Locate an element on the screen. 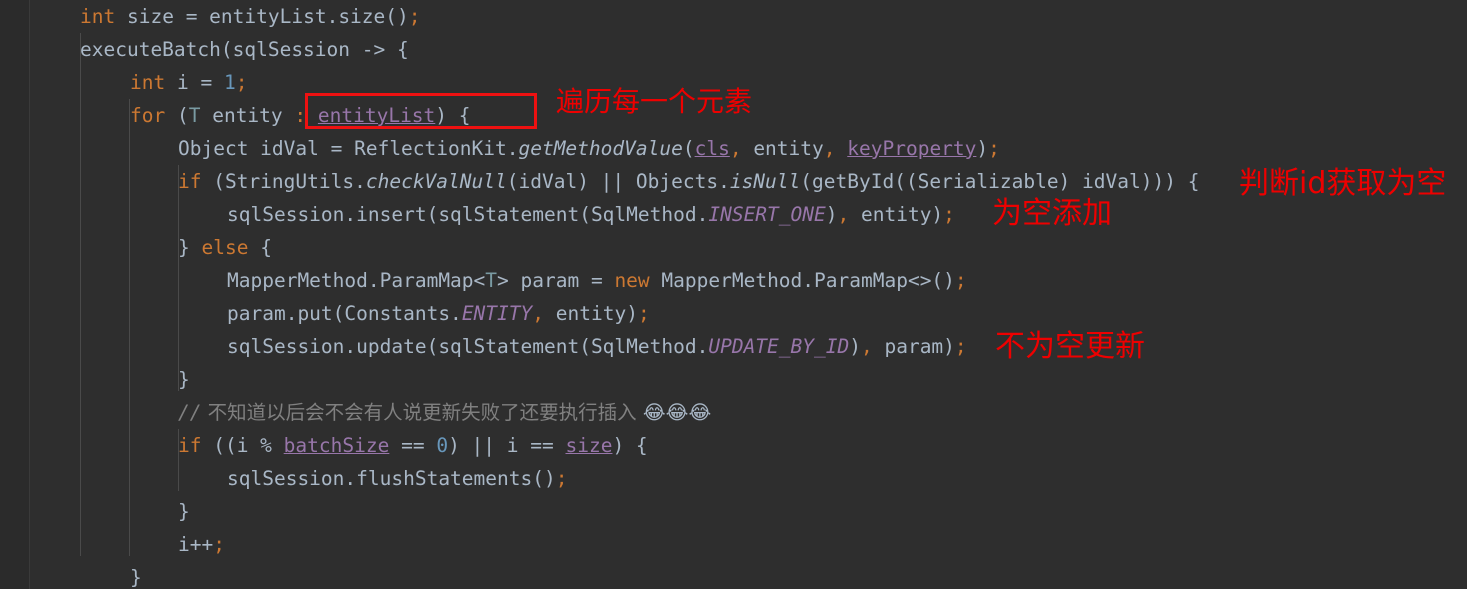 This screenshot has width=1467, height=589. code-token: getMethodValue is located at coordinates (600, 148).